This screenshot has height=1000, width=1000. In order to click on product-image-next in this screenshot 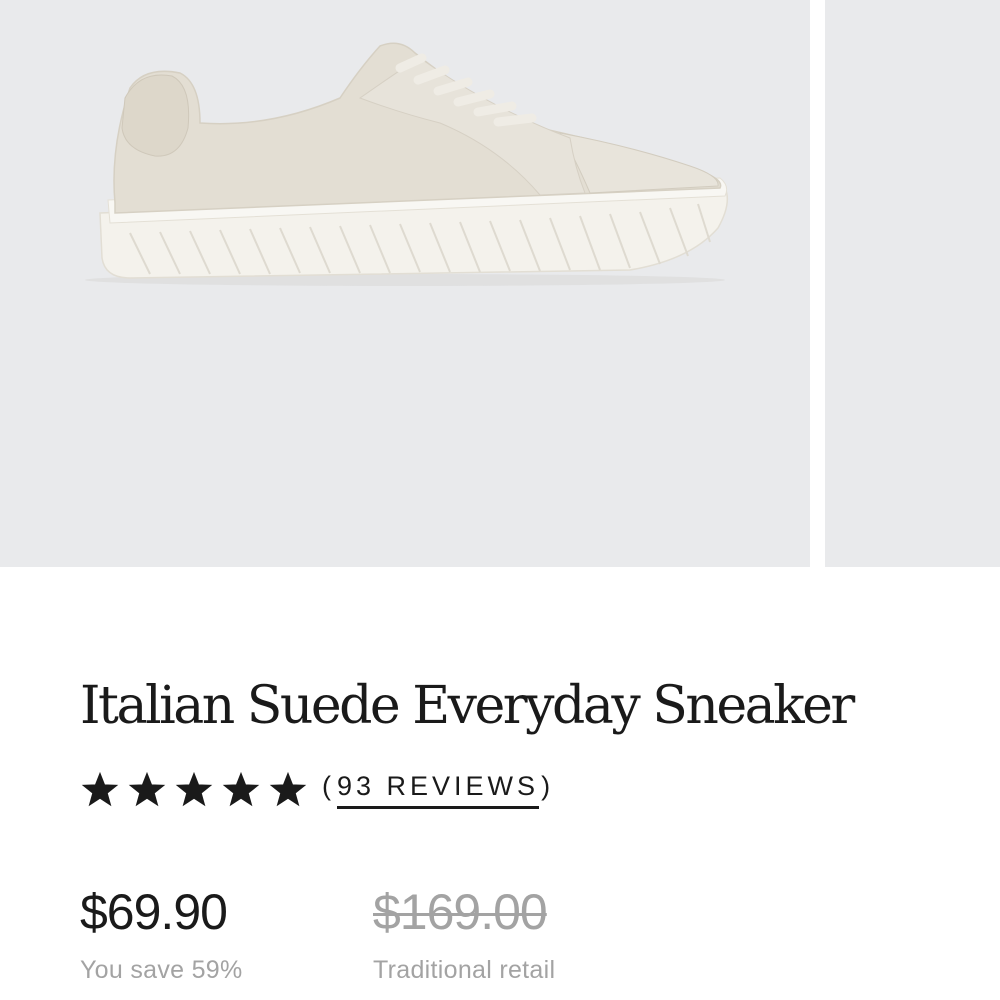, I will do `click(912, 283)`.